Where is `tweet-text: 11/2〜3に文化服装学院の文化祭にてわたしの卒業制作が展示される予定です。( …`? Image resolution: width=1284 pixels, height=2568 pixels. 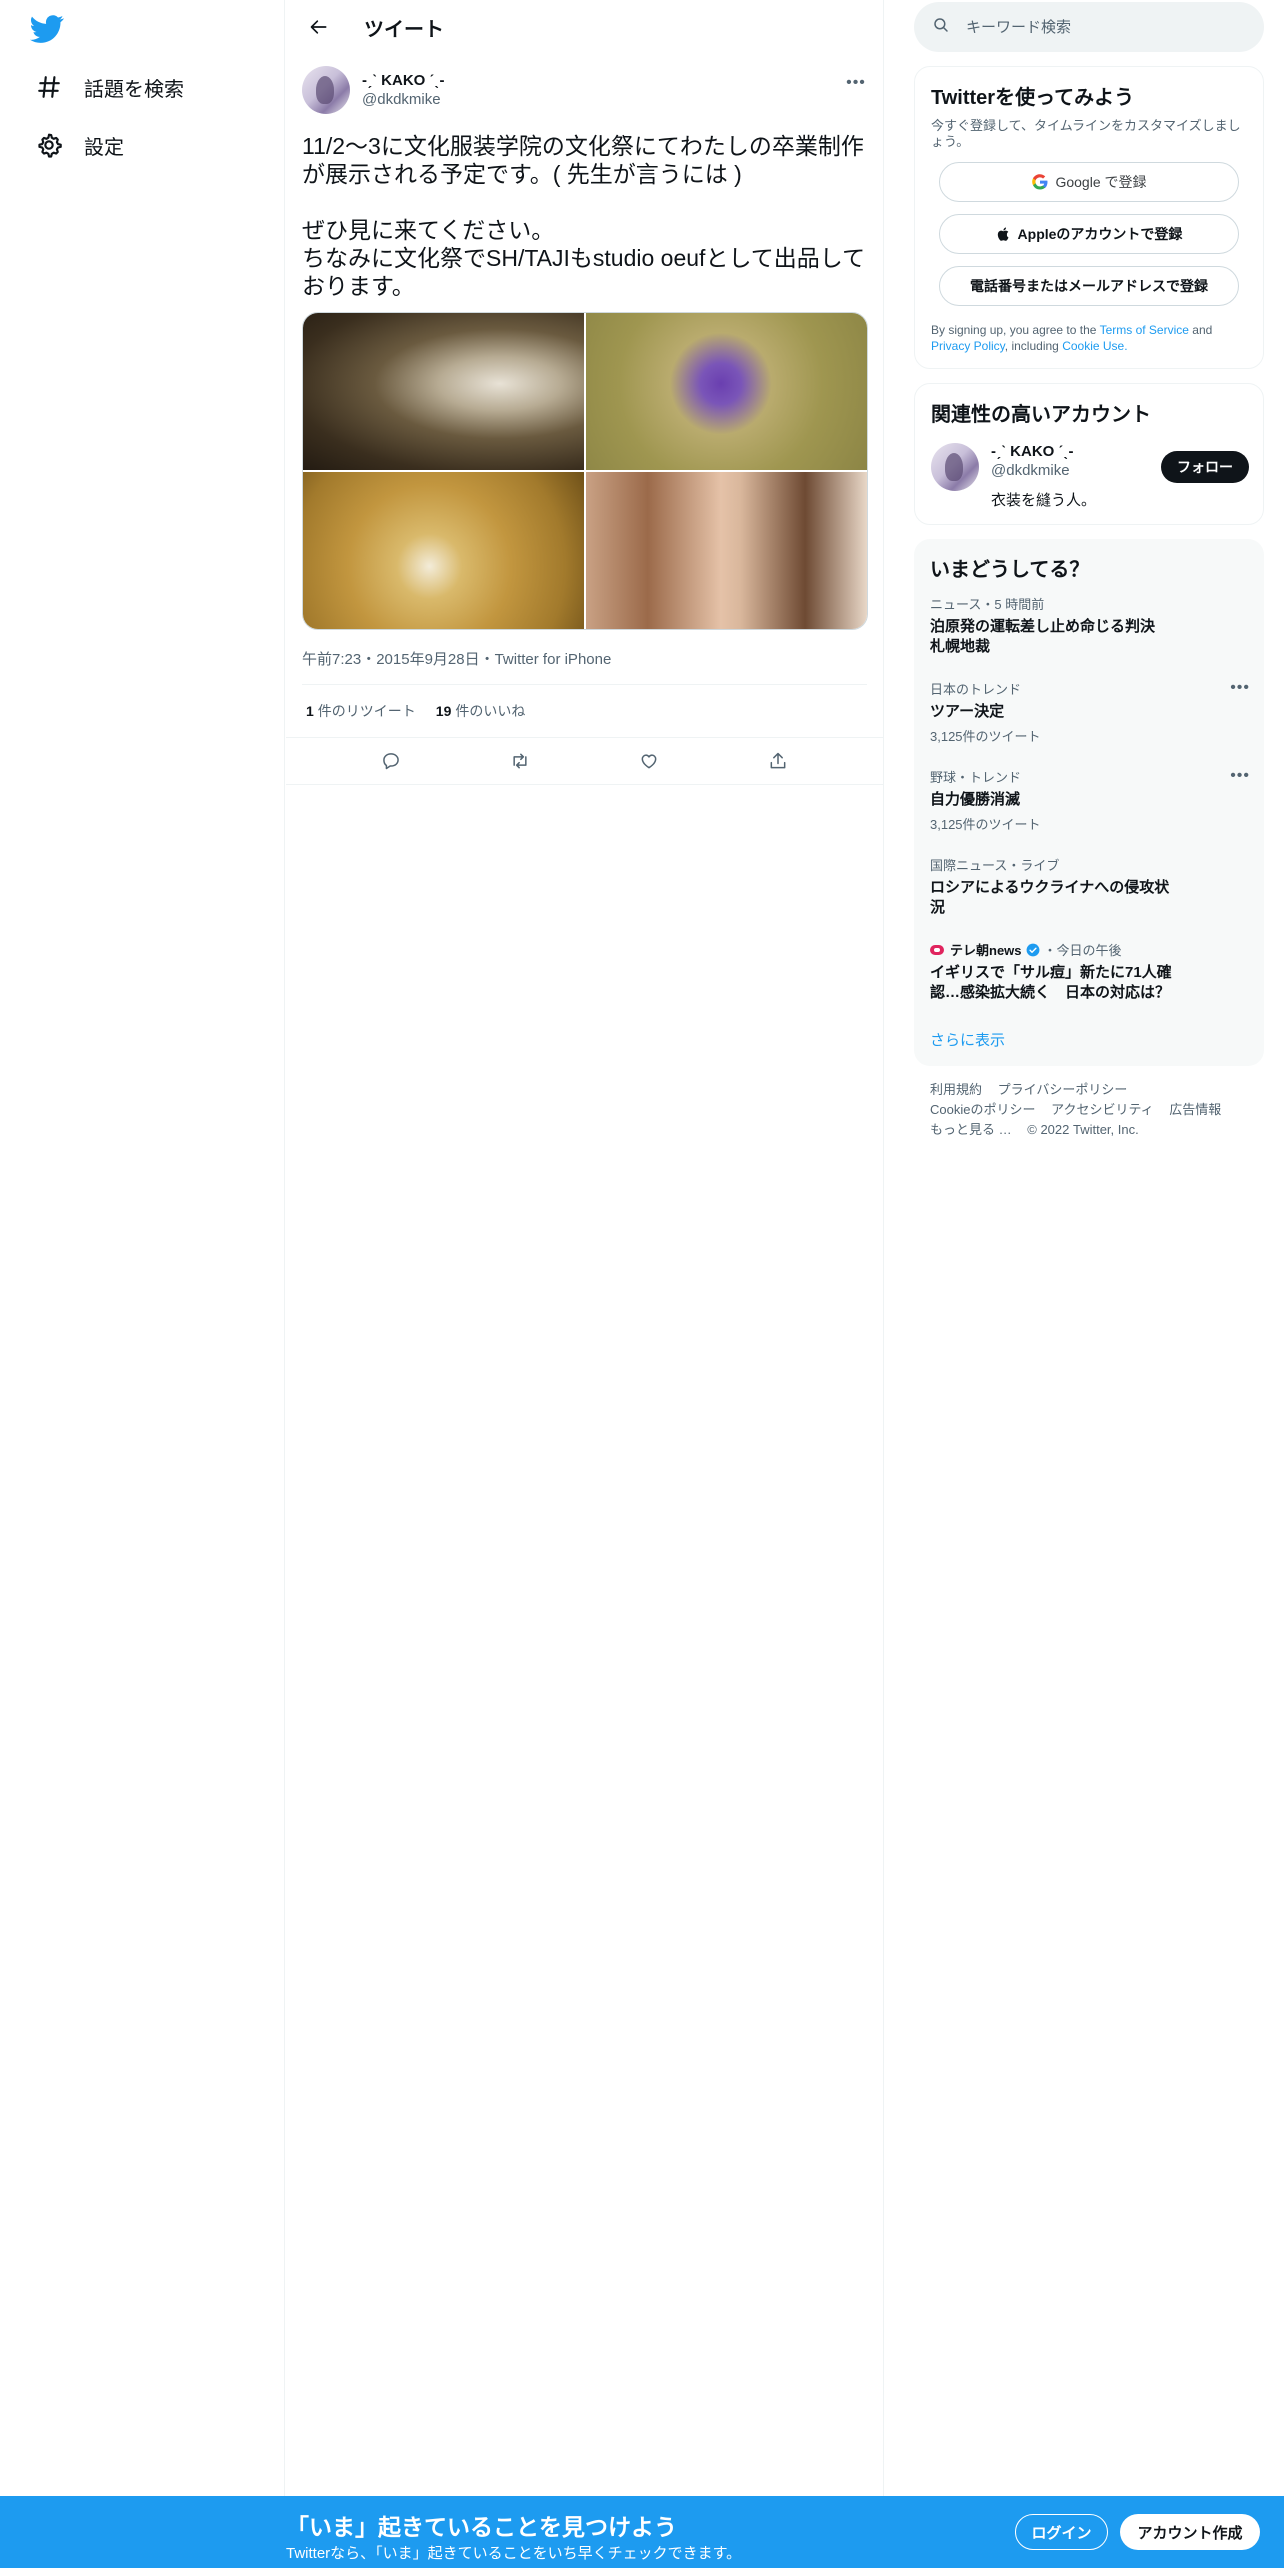 tweet-text: 11/2〜3に文化服装学院の文化祭にてわたしの卒業制作が展示される予定です。( … is located at coordinates (584, 216).